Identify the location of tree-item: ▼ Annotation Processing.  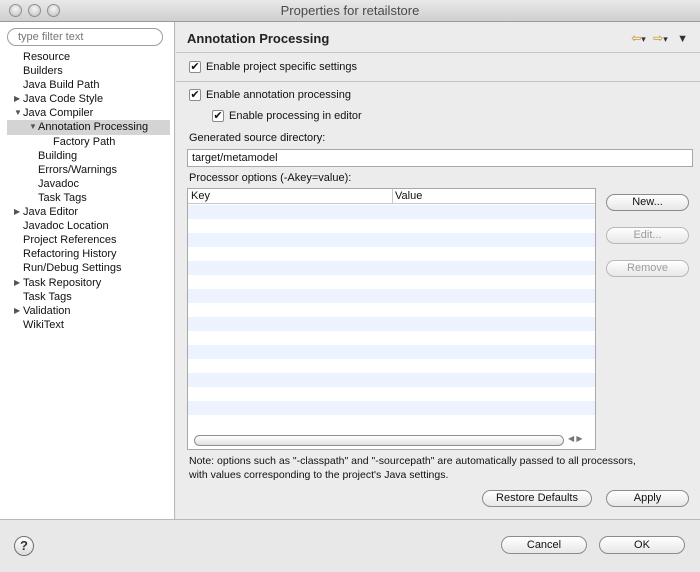
(88, 127).